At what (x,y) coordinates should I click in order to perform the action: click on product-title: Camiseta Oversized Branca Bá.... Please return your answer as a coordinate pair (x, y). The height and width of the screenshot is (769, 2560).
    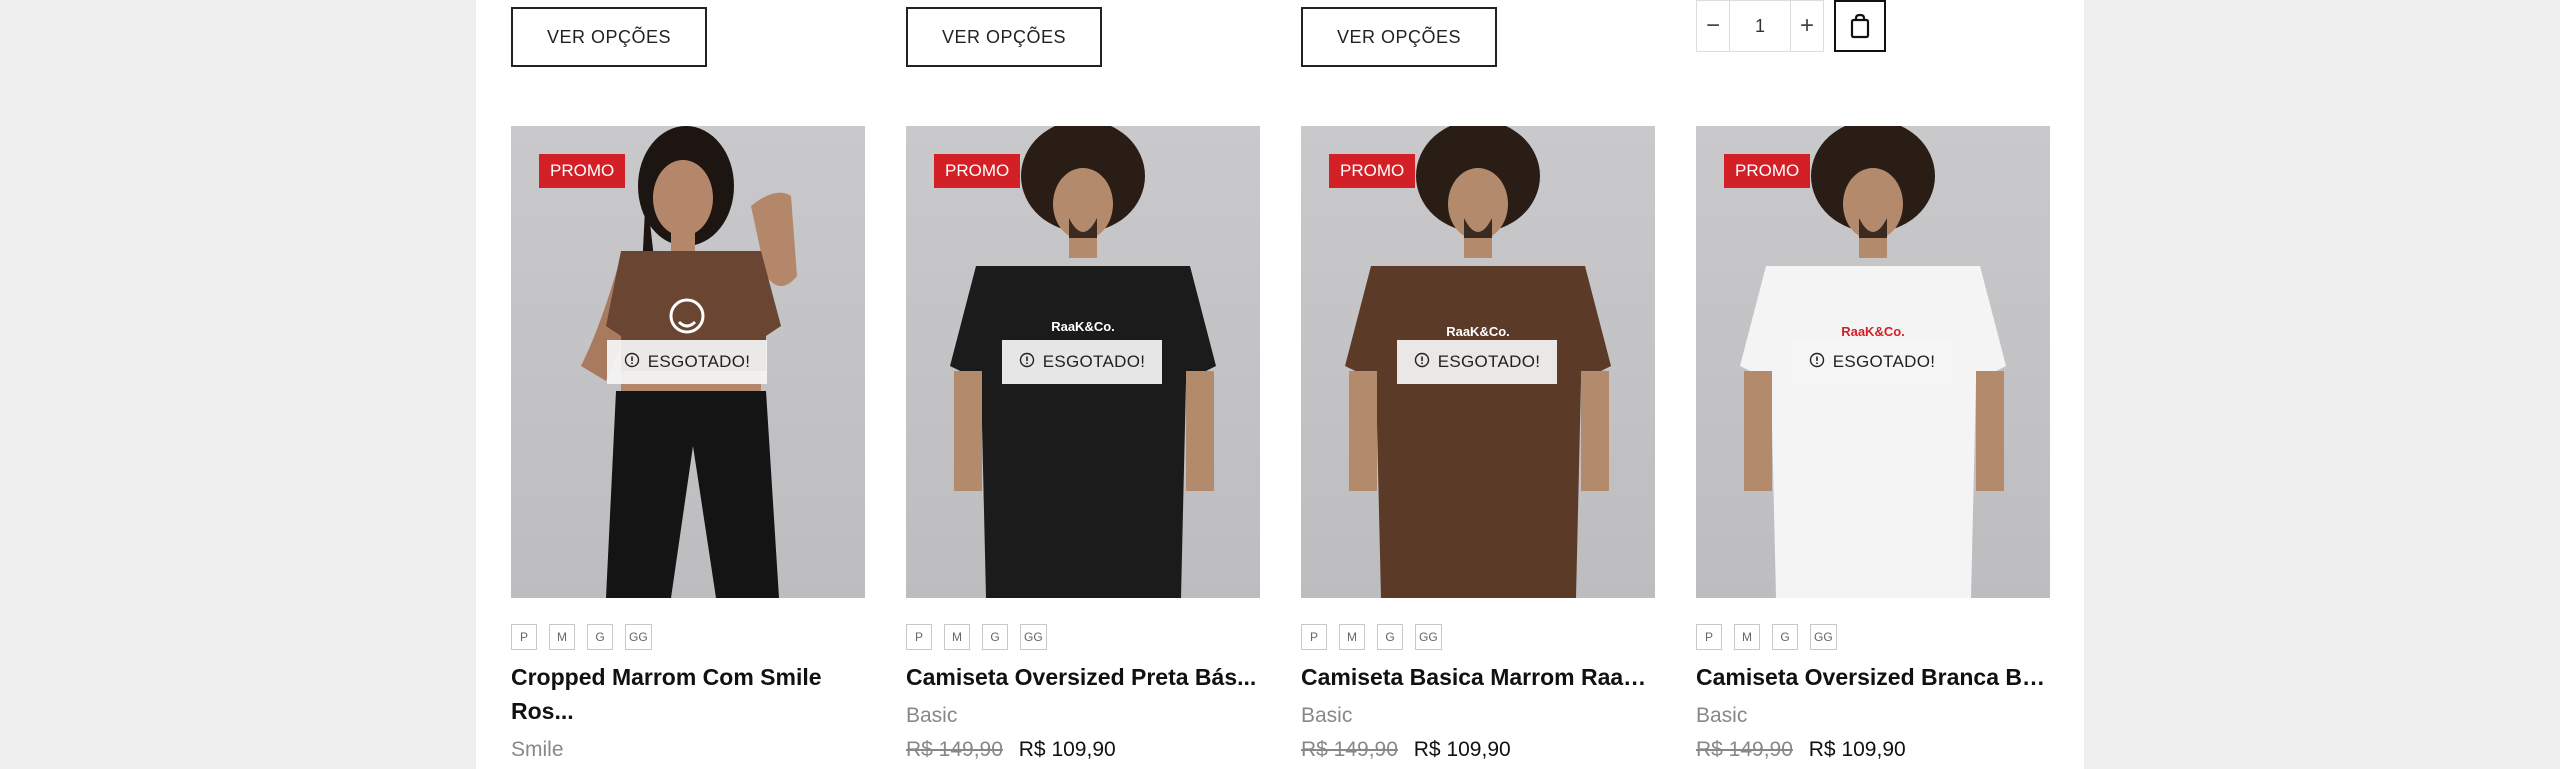
    Looking at the image, I should click on (1873, 677).